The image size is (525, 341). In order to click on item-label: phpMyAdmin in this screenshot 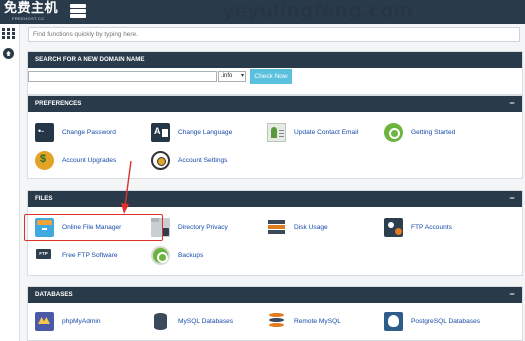, I will do `click(81, 321)`.